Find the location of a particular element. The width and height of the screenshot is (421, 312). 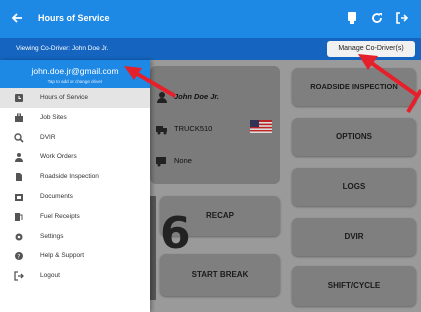

dvir-button: DVIR is located at coordinates (354, 237).